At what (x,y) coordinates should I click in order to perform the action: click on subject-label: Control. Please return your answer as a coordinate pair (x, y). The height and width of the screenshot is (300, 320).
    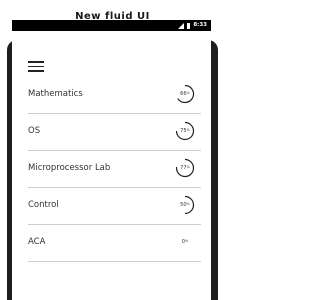
    Looking at the image, I should click on (43, 205).